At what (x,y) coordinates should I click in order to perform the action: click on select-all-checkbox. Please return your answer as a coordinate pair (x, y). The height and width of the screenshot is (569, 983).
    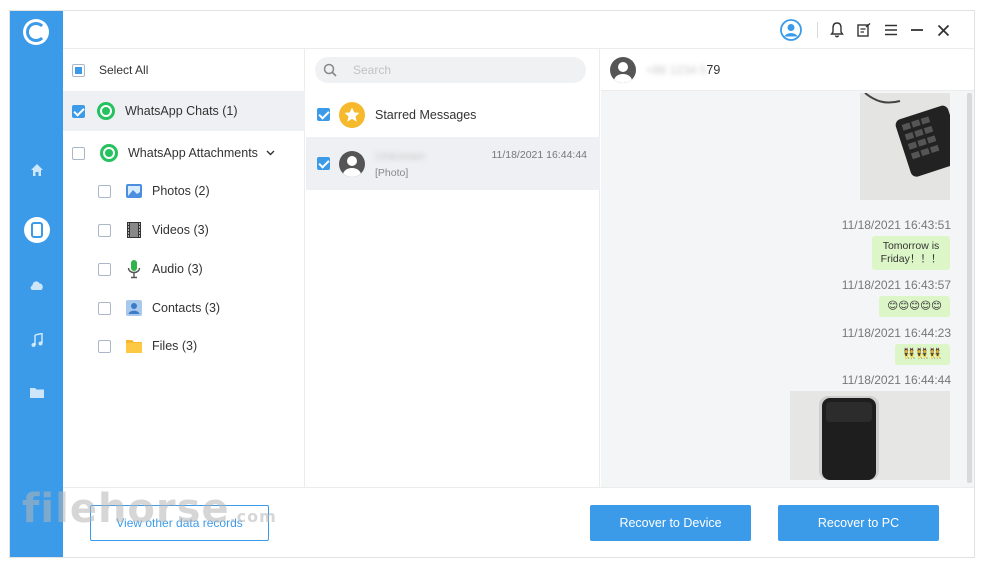
    Looking at the image, I should click on (78, 70).